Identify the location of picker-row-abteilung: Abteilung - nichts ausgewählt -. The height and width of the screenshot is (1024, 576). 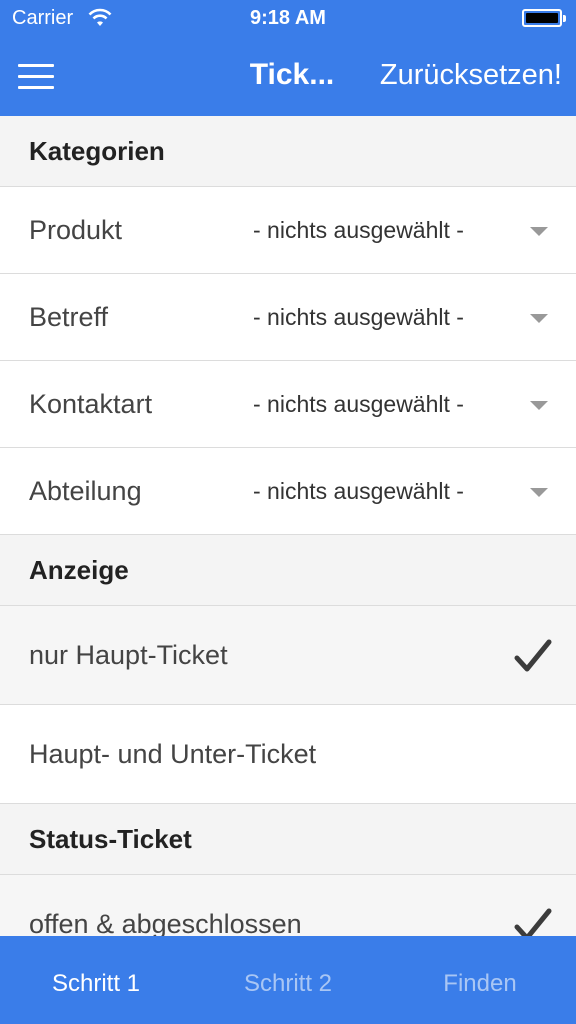
(288, 491).